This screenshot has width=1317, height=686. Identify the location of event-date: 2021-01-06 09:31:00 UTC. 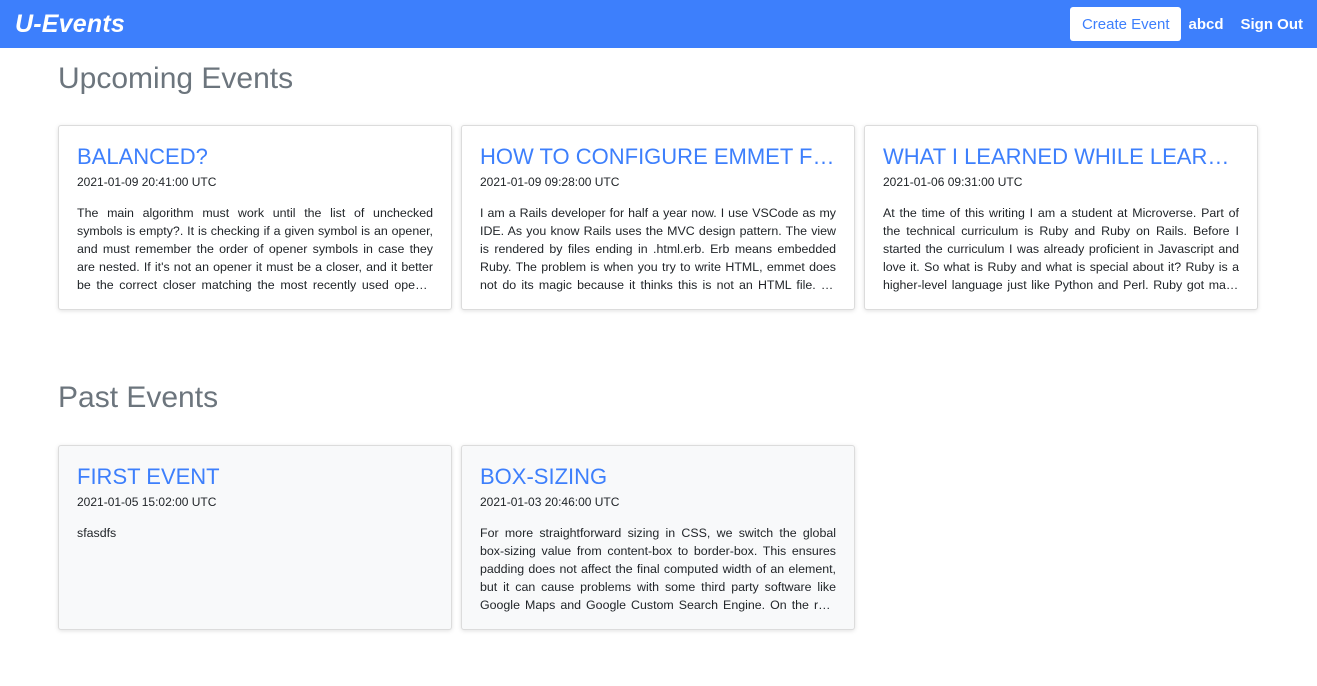
(953, 182).